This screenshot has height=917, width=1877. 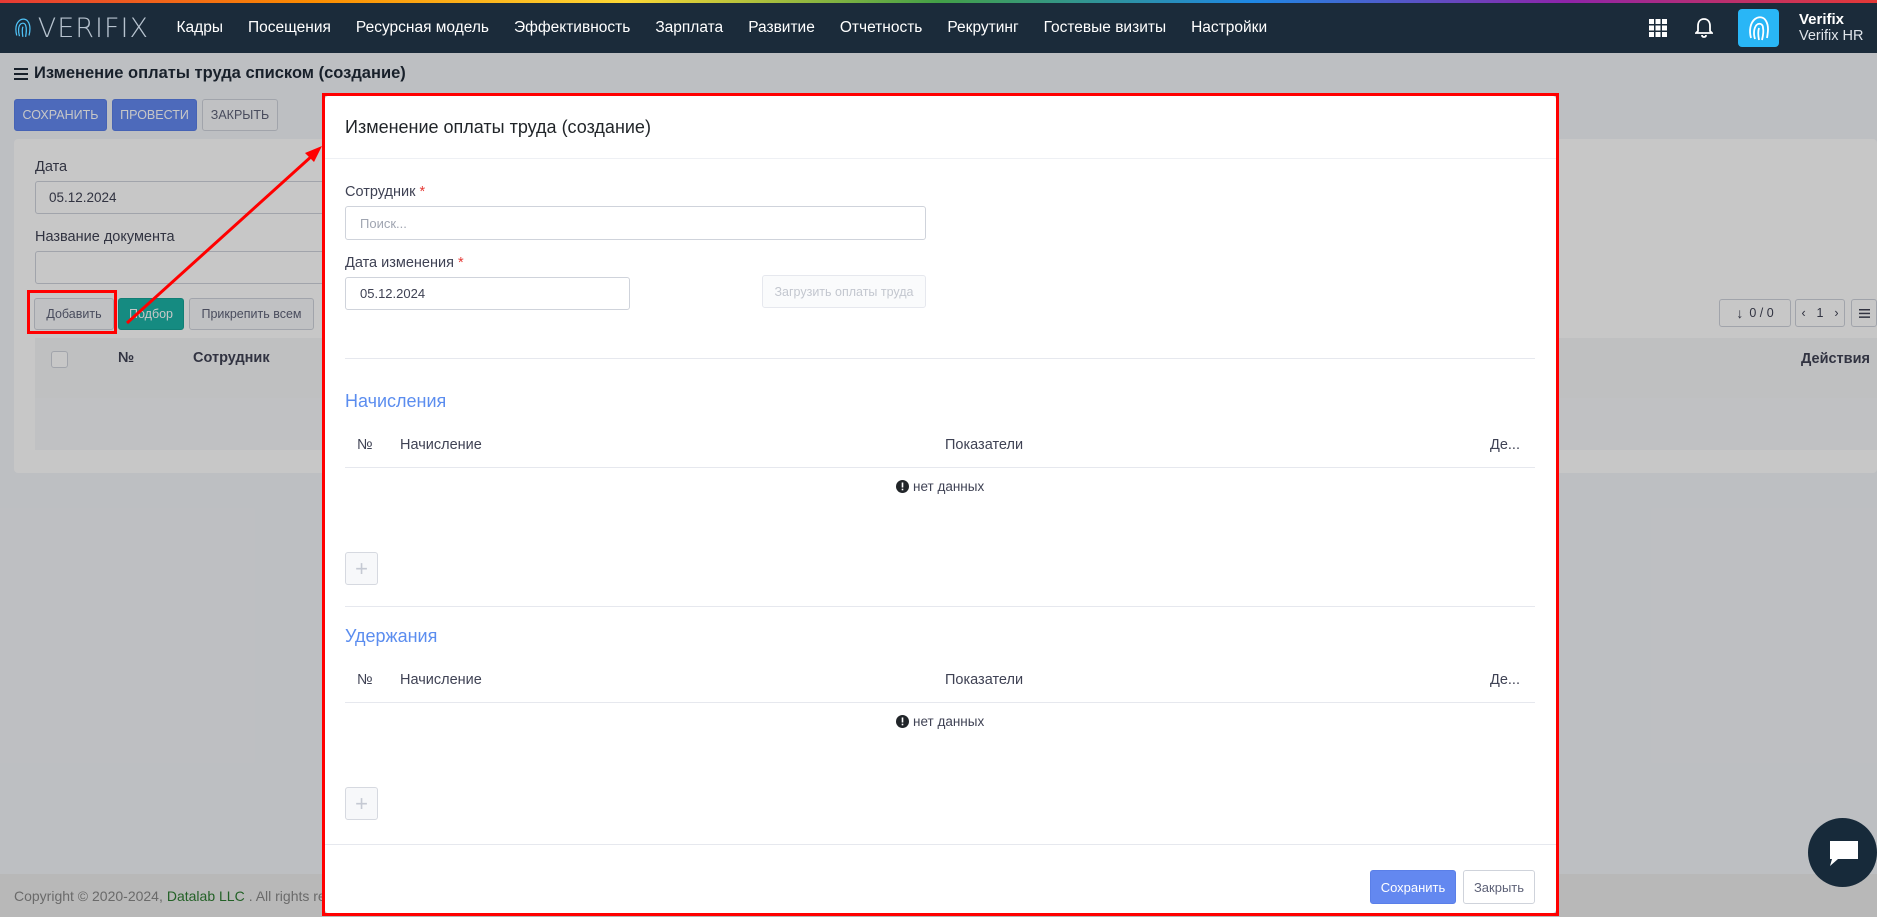 What do you see at coordinates (940, 467) in the screenshot?
I see `accruals-header-line` at bounding box center [940, 467].